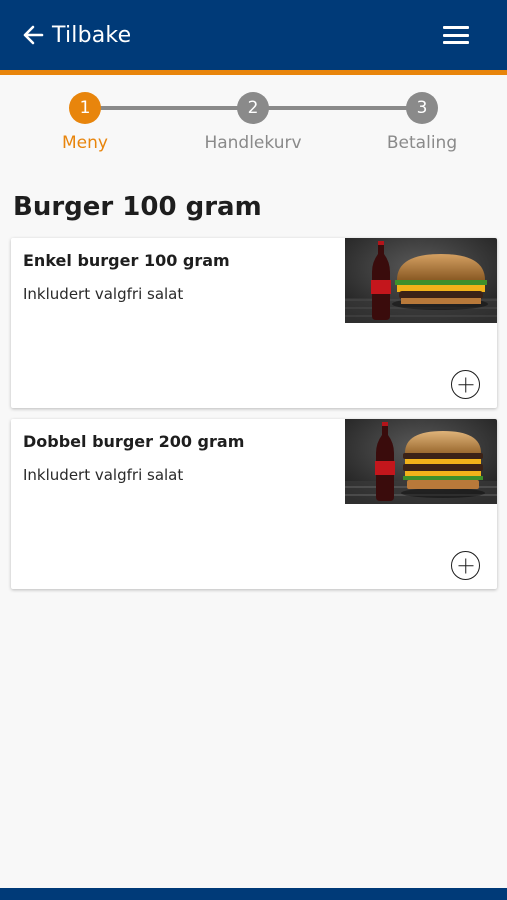  What do you see at coordinates (421, 461) in the screenshot?
I see `double-burger-with-cola-image` at bounding box center [421, 461].